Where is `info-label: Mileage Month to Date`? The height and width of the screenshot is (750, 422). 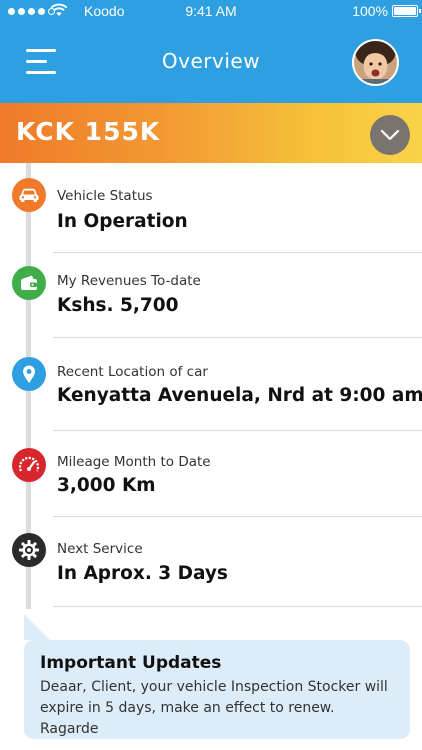
info-label: Mileage Month to Date is located at coordinates (134, 462).